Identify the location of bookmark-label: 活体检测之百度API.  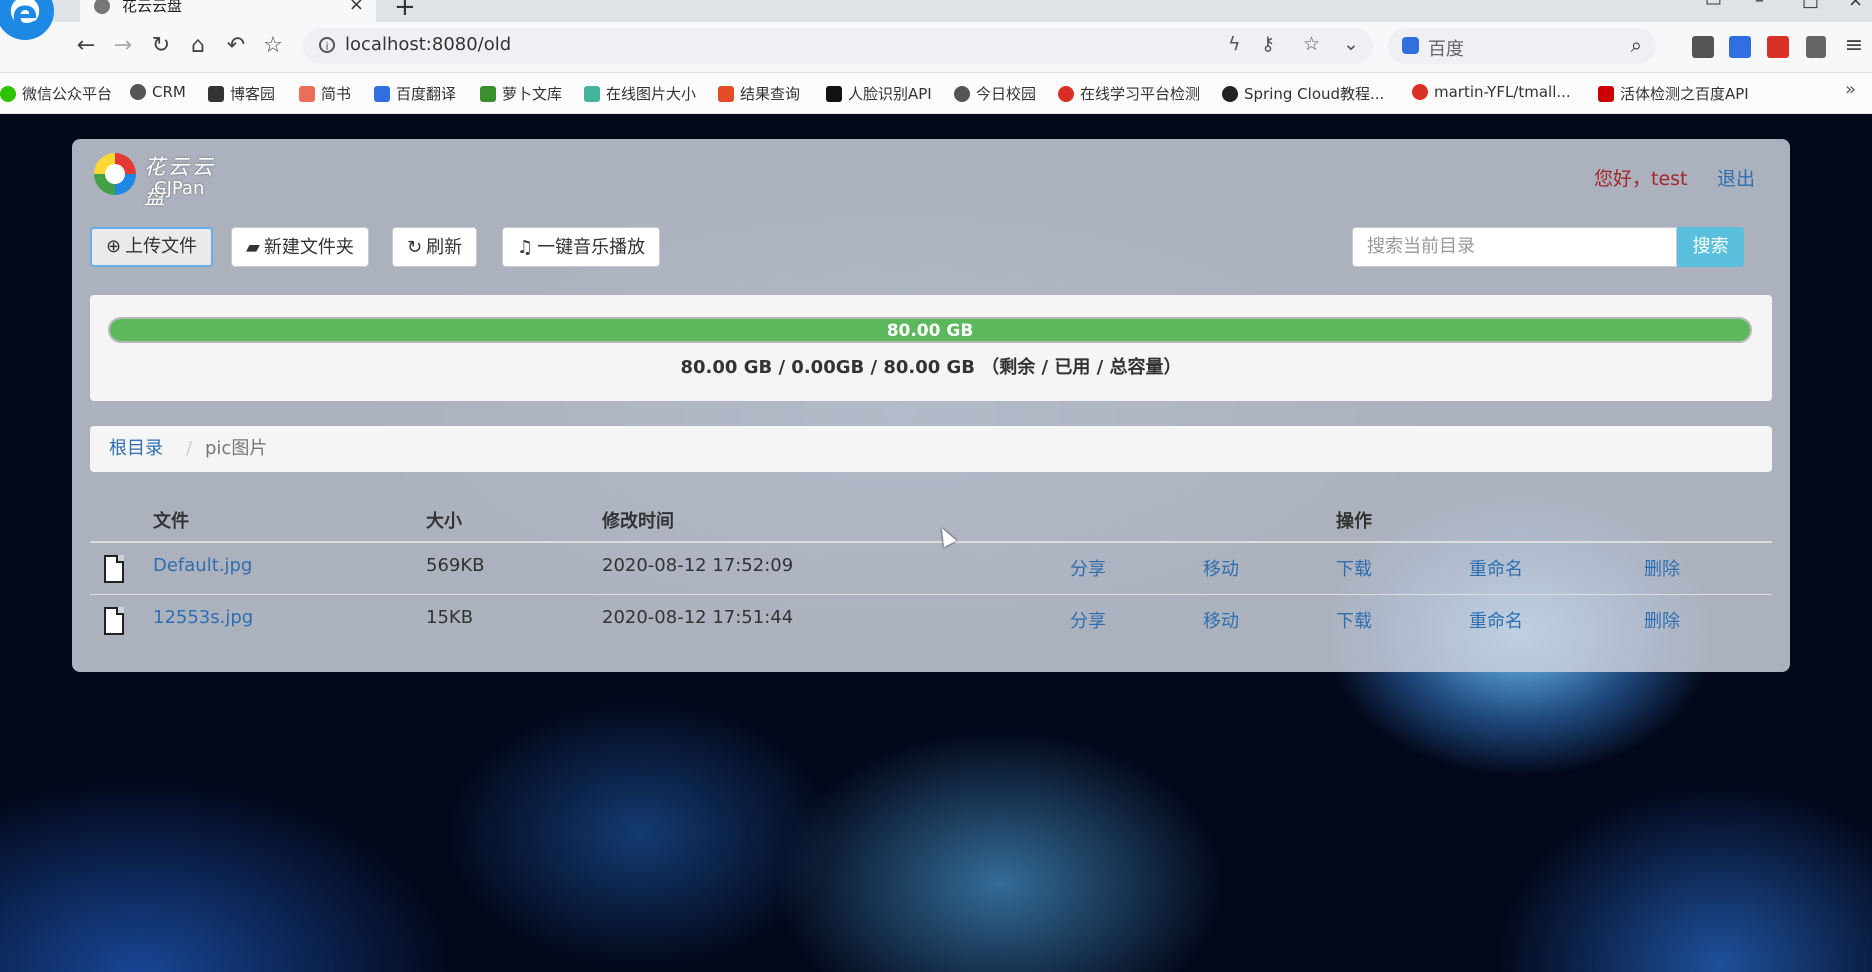
(1684, 94).